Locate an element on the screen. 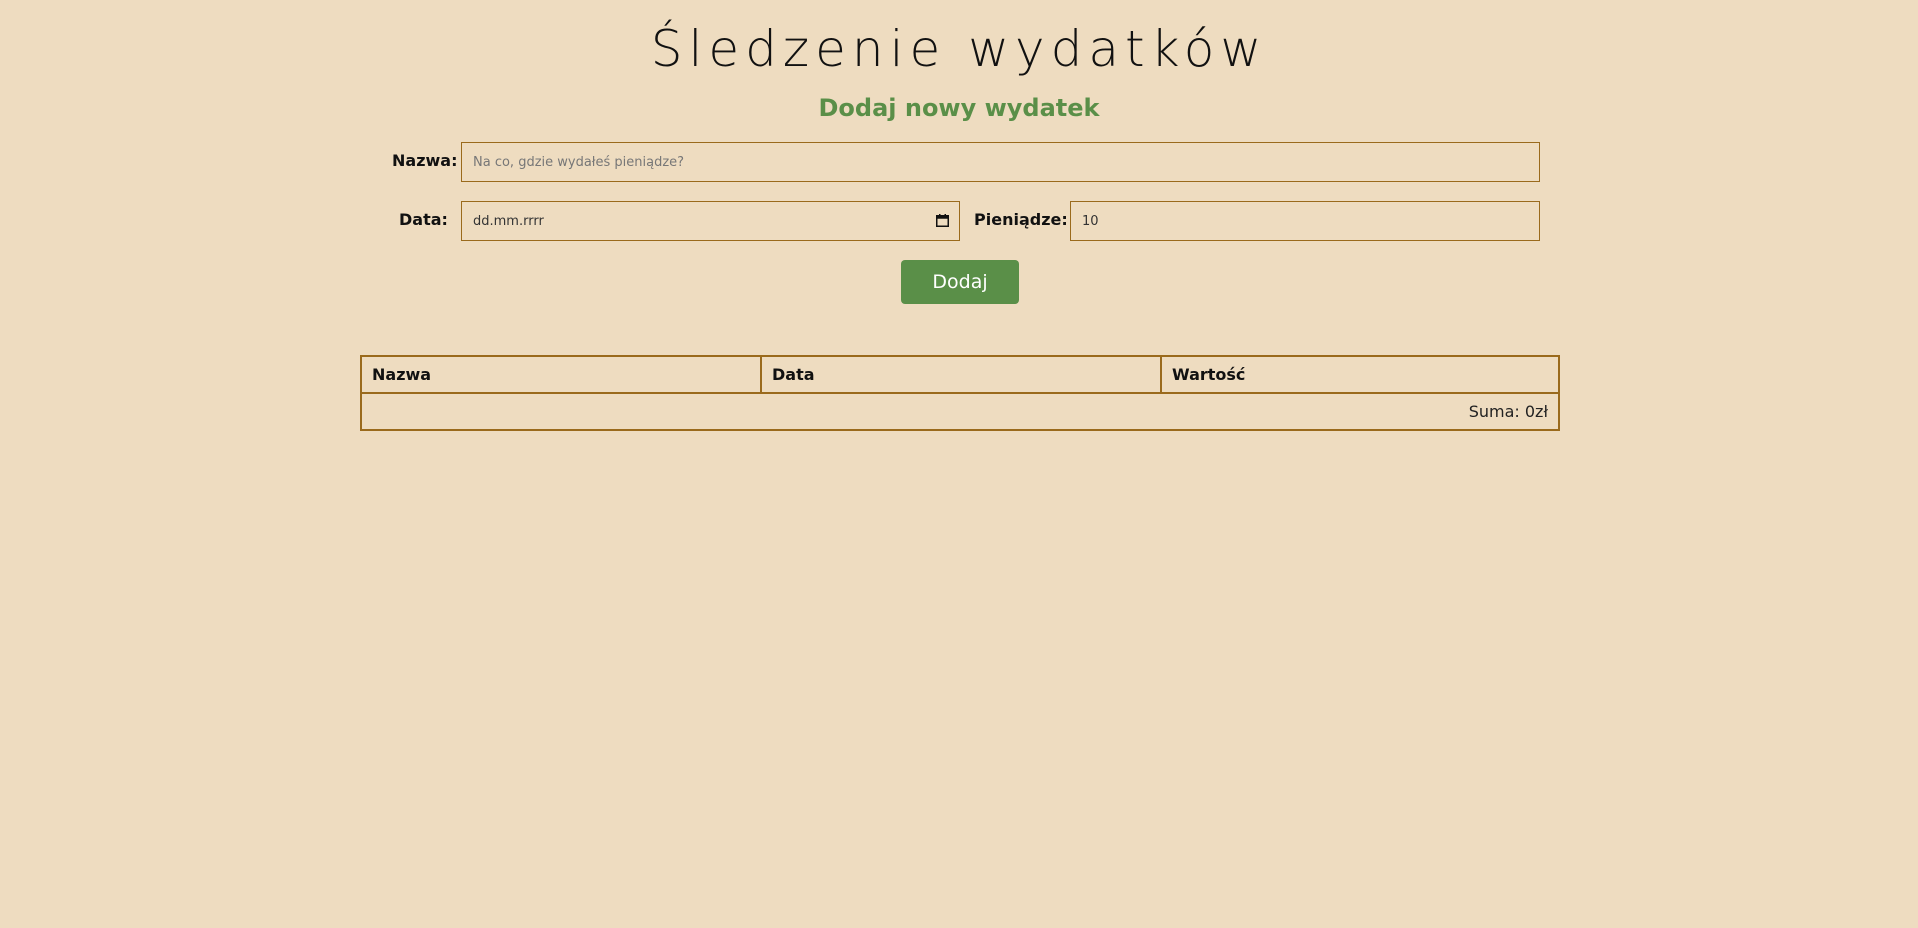  name-input-placeholder: Na co, gdzie wydałeś pieniądze? is located at coordinates (579, 162).